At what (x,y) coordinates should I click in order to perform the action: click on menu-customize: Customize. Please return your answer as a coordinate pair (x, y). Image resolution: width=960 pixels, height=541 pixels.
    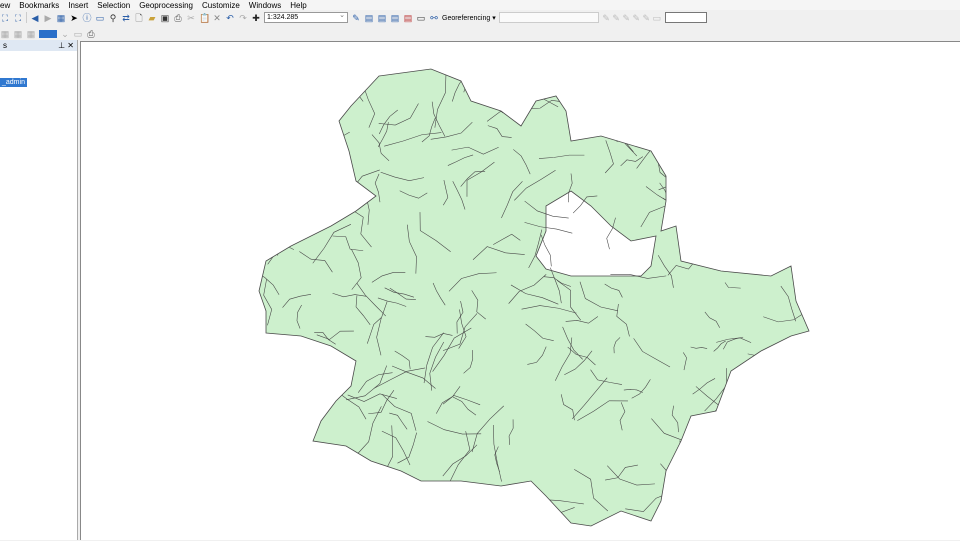
    Looking at the image, I should click on (221, 5).